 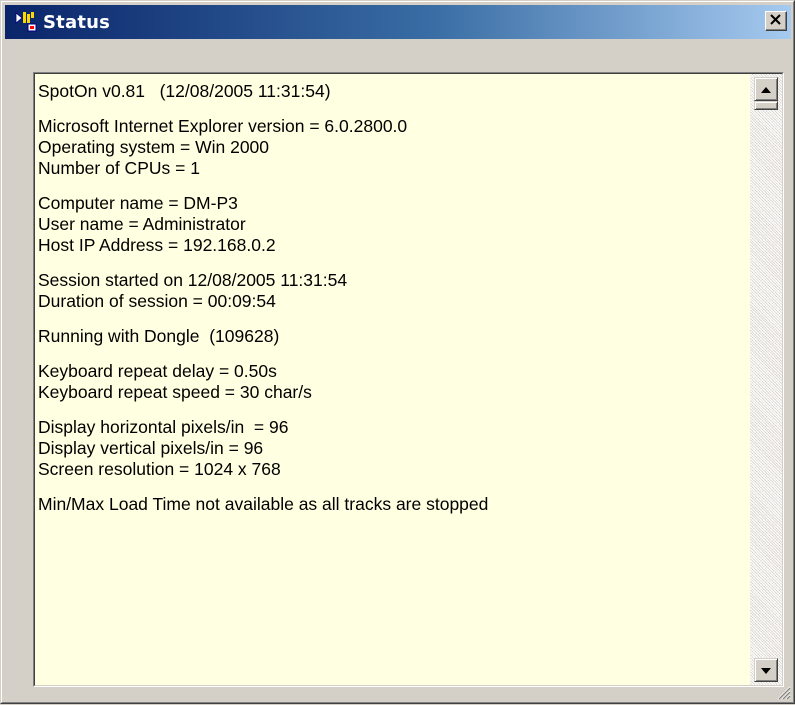 What do you see at coordinates (783, 692) in the screenshot?
I see `resize-grip-icon` at bounding box center [783, 692].